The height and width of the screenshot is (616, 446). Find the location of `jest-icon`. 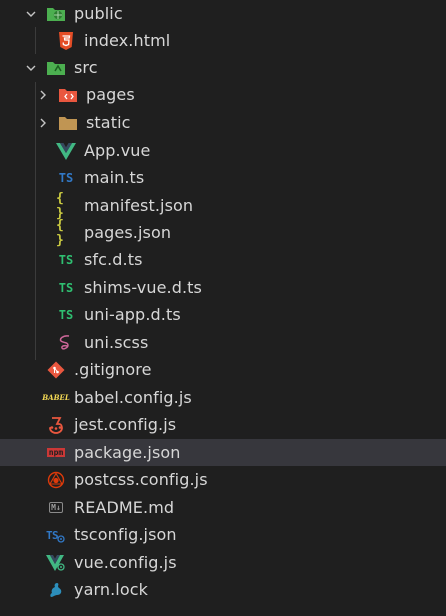

jest-icon is located at coordinates (56, 425).